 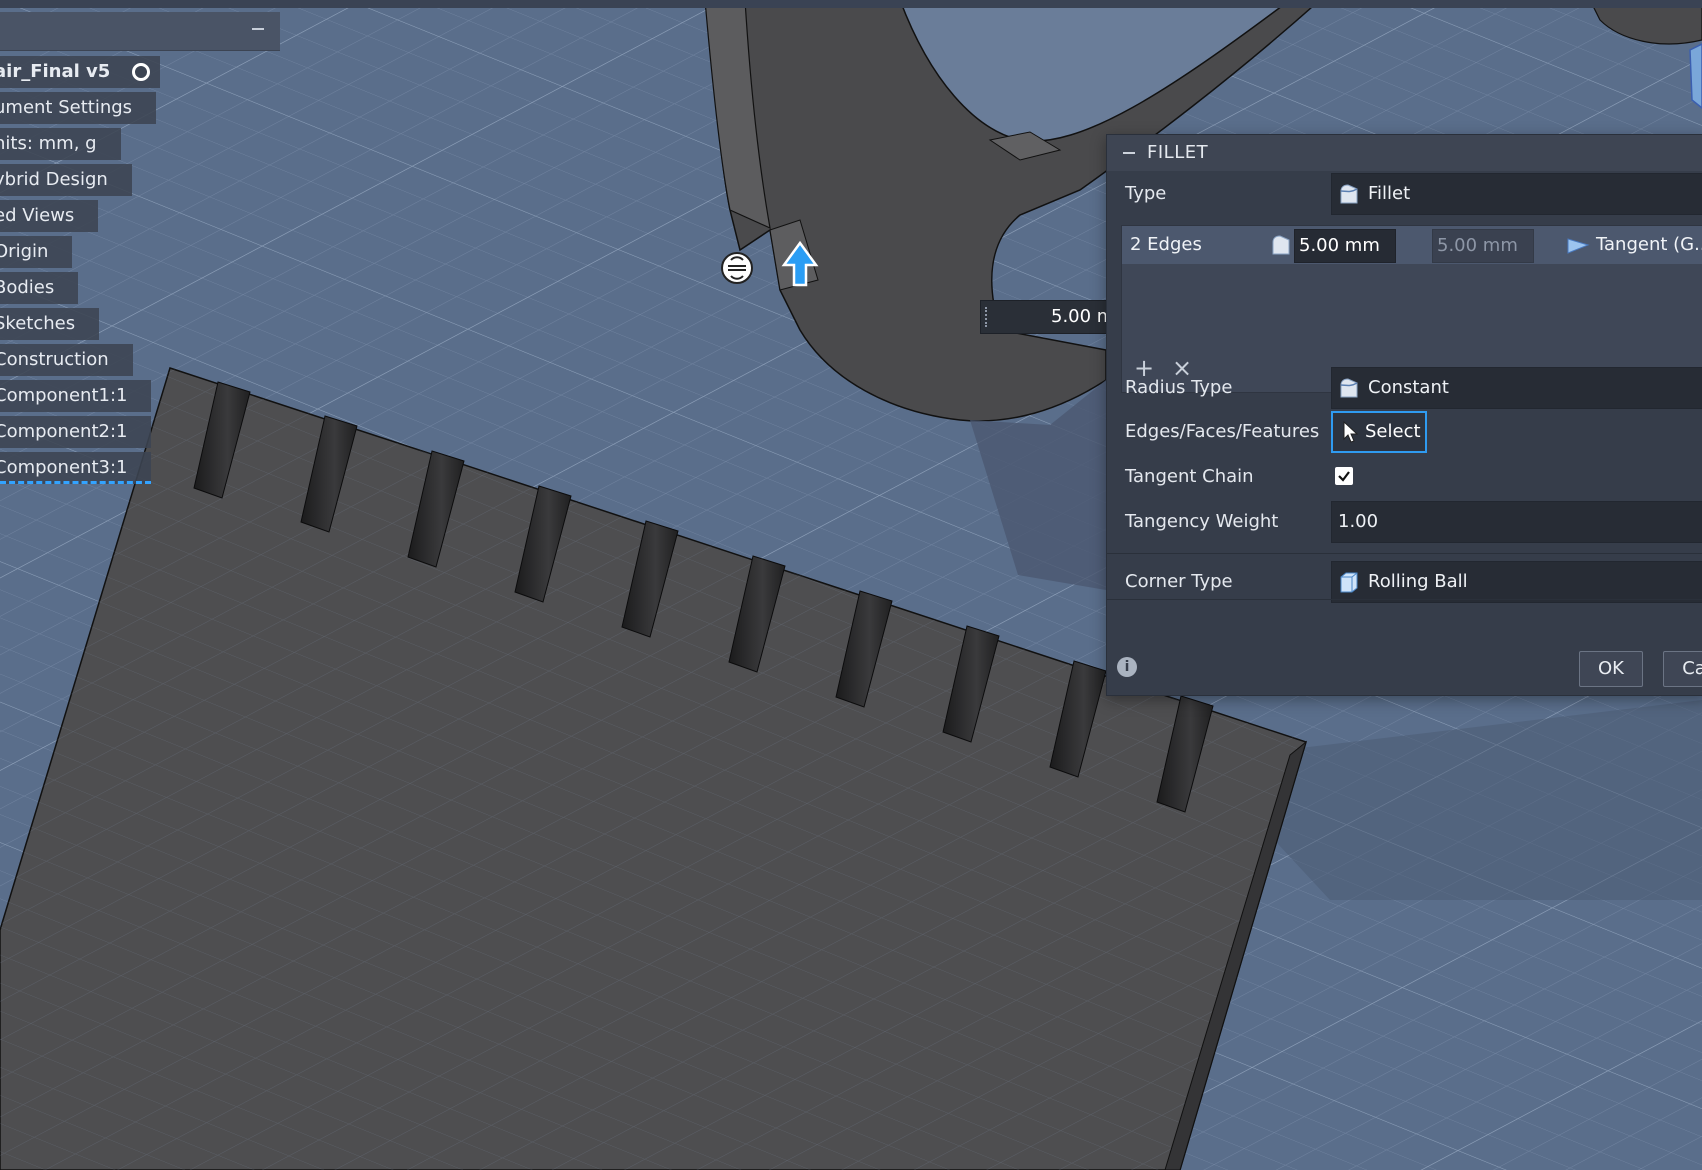 What do you see at coordinates (1578, 246) in the screenshot?
I see `tangent-continuity-icon` at bounding box center [1578, 246].